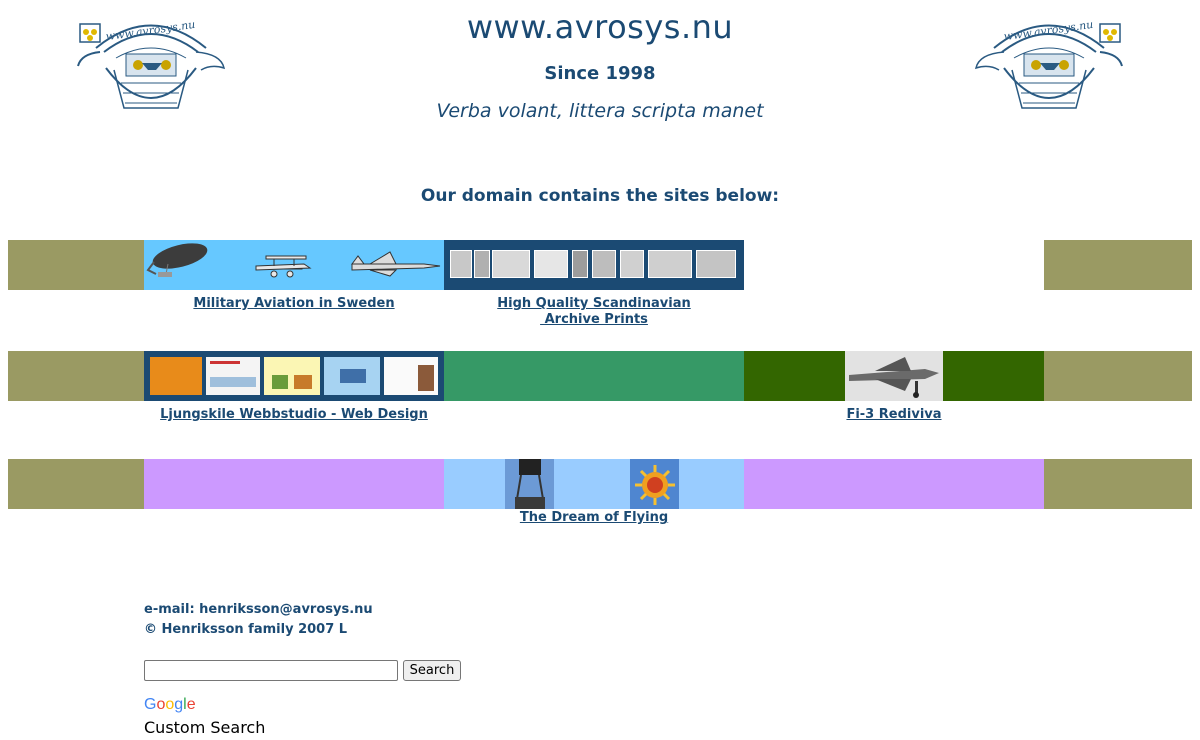 The height and width of the screenshot is (740, 1200). I want to click on fi3-aircraft-photo, so click(894, 376).